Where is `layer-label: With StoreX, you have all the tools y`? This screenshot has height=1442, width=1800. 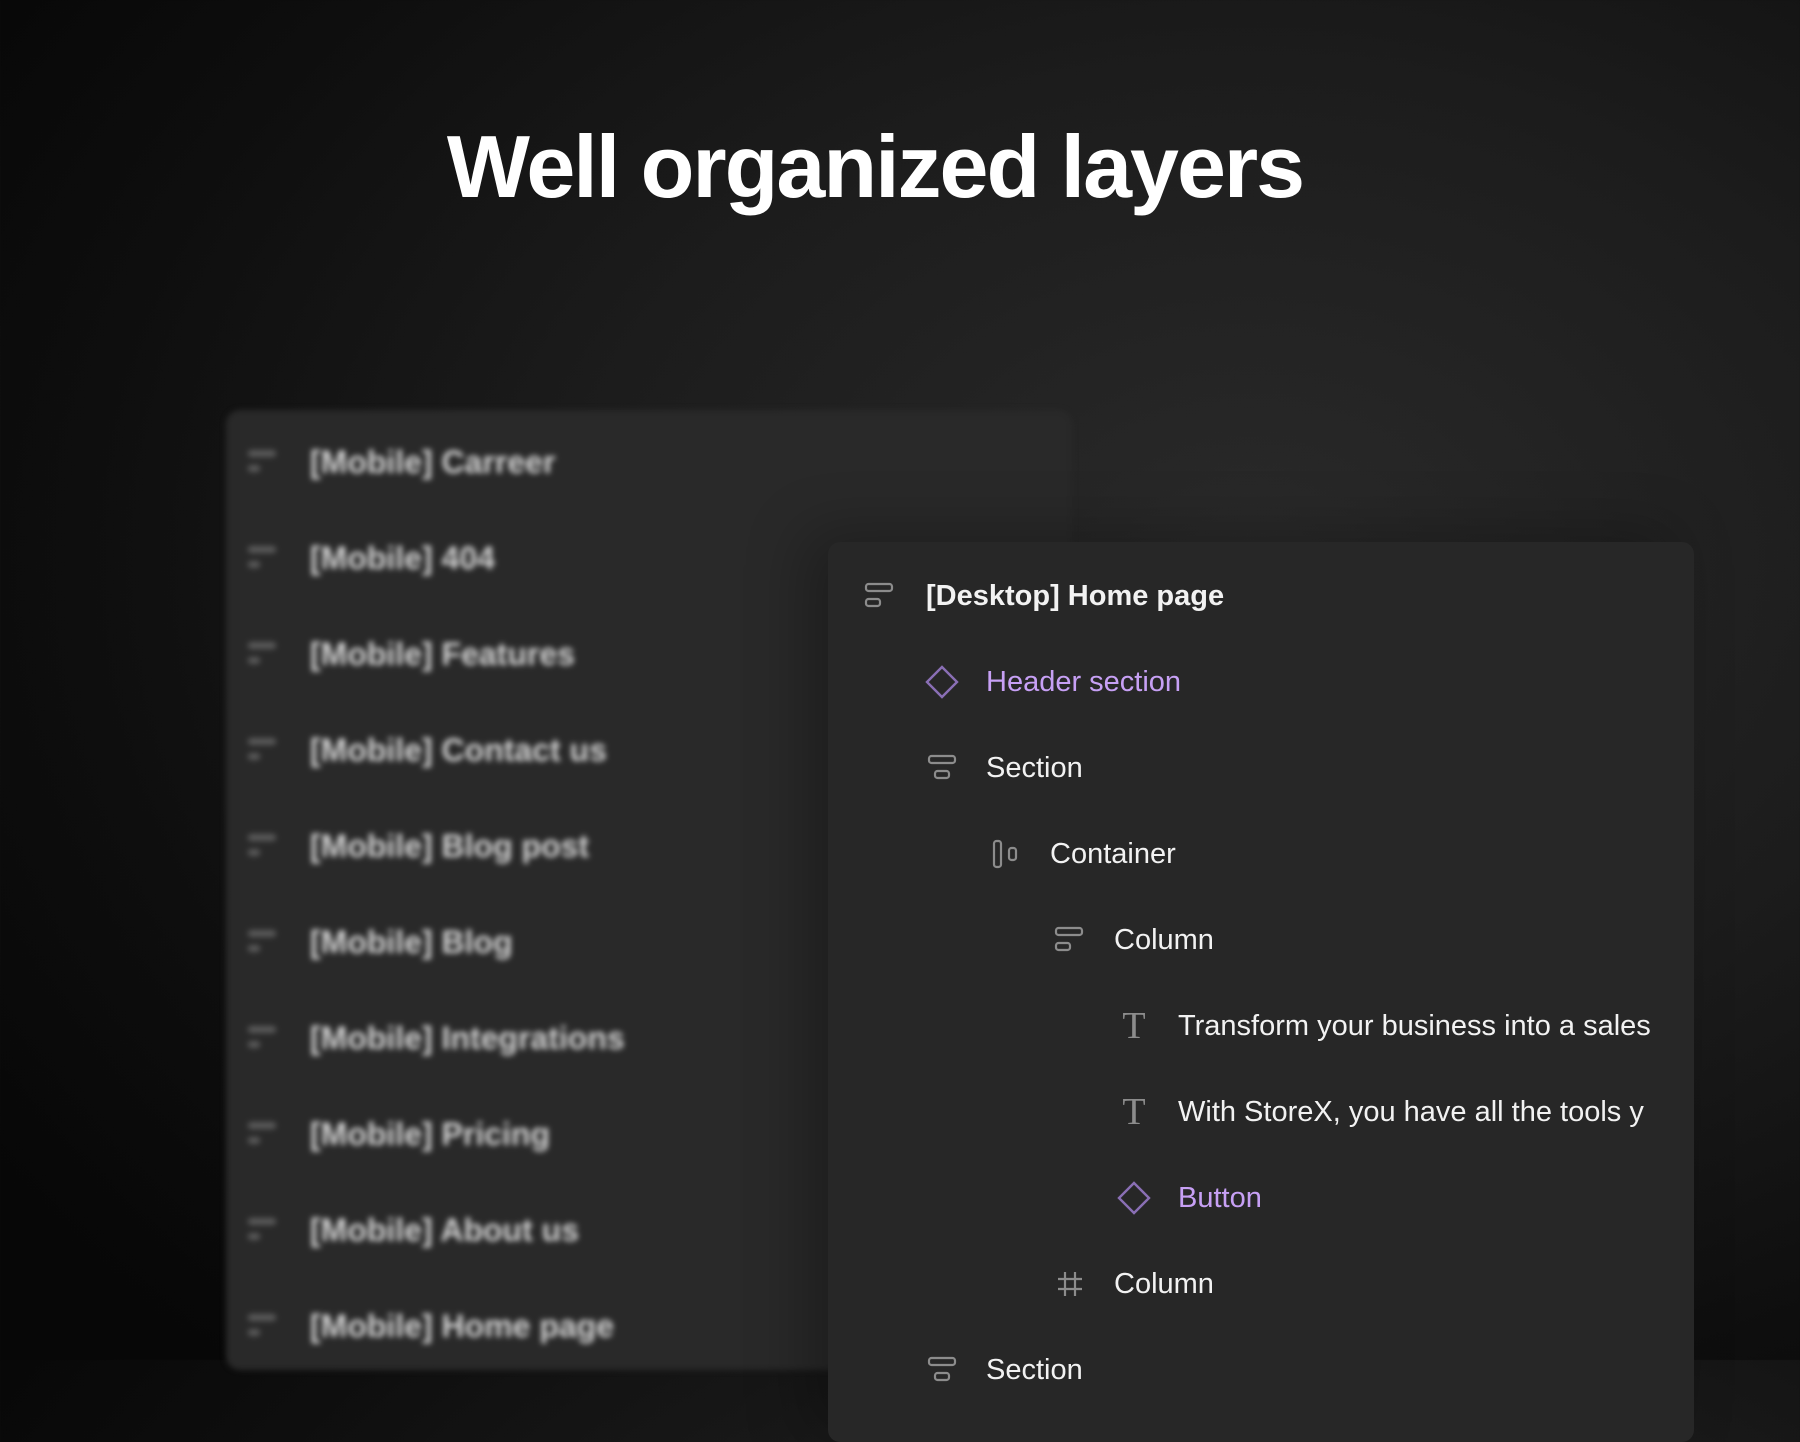
layer-label: With StoreX, you have all the tools y is located at coordinates (1411, 1111).